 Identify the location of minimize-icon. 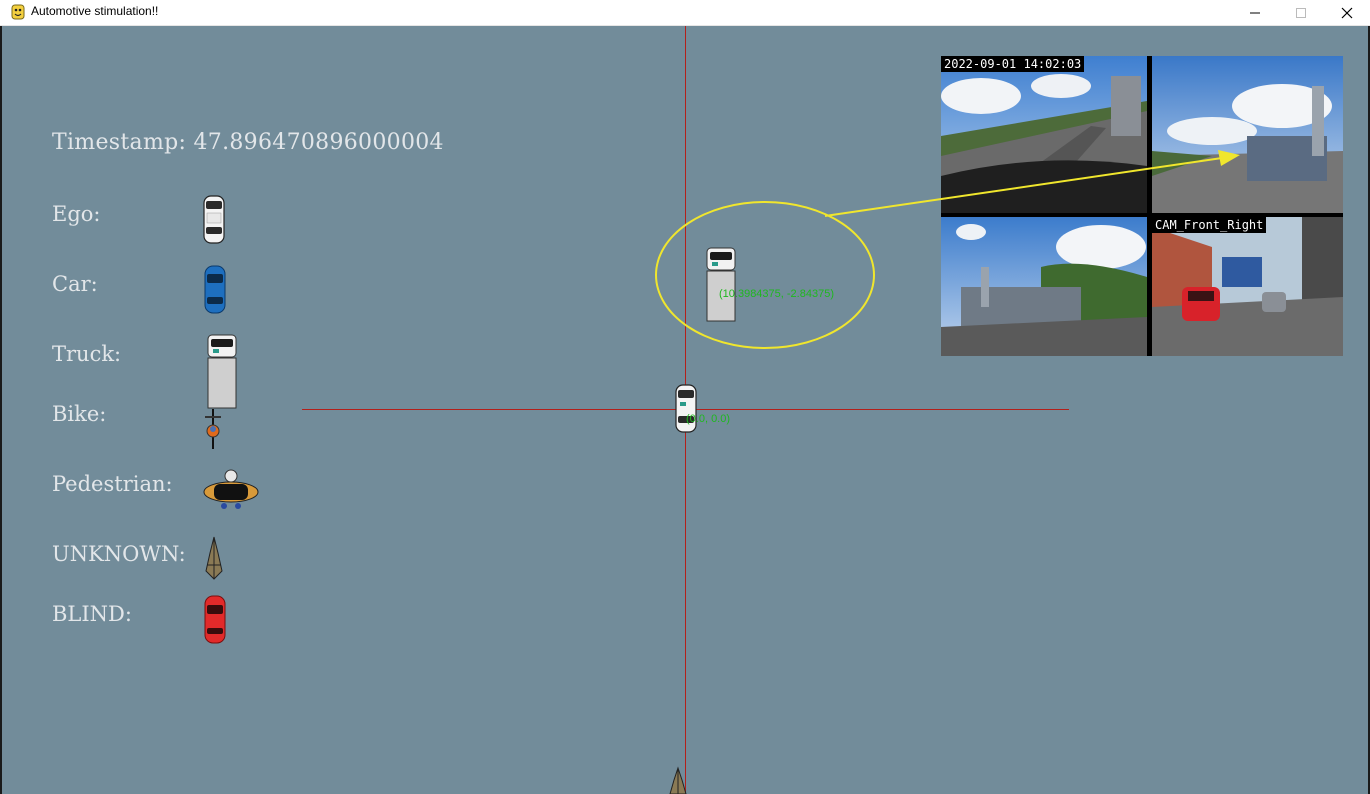
(1255, 13).